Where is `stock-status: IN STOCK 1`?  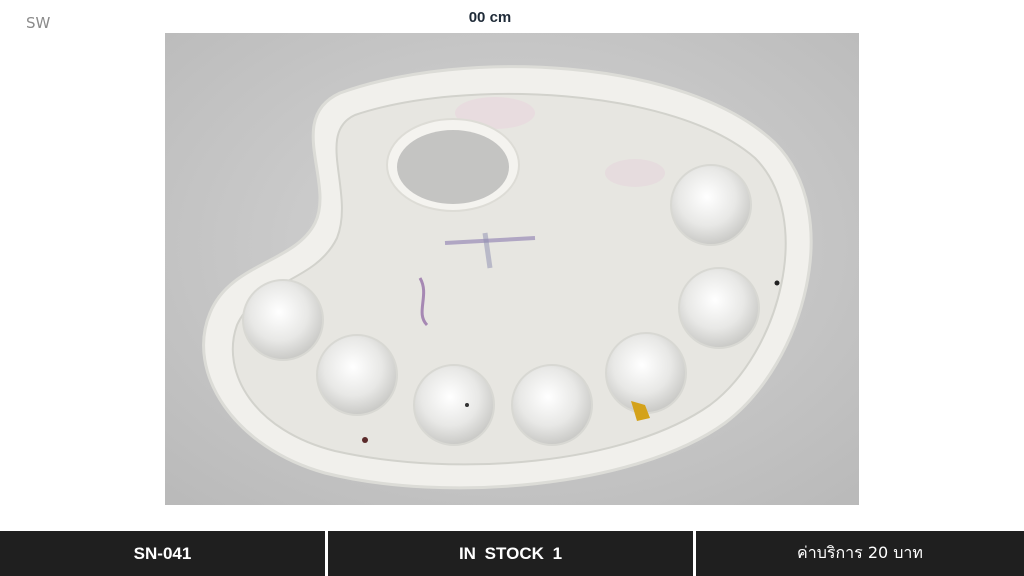
stock-status: IN STOCK 1 is located at coordinates (510, 553).